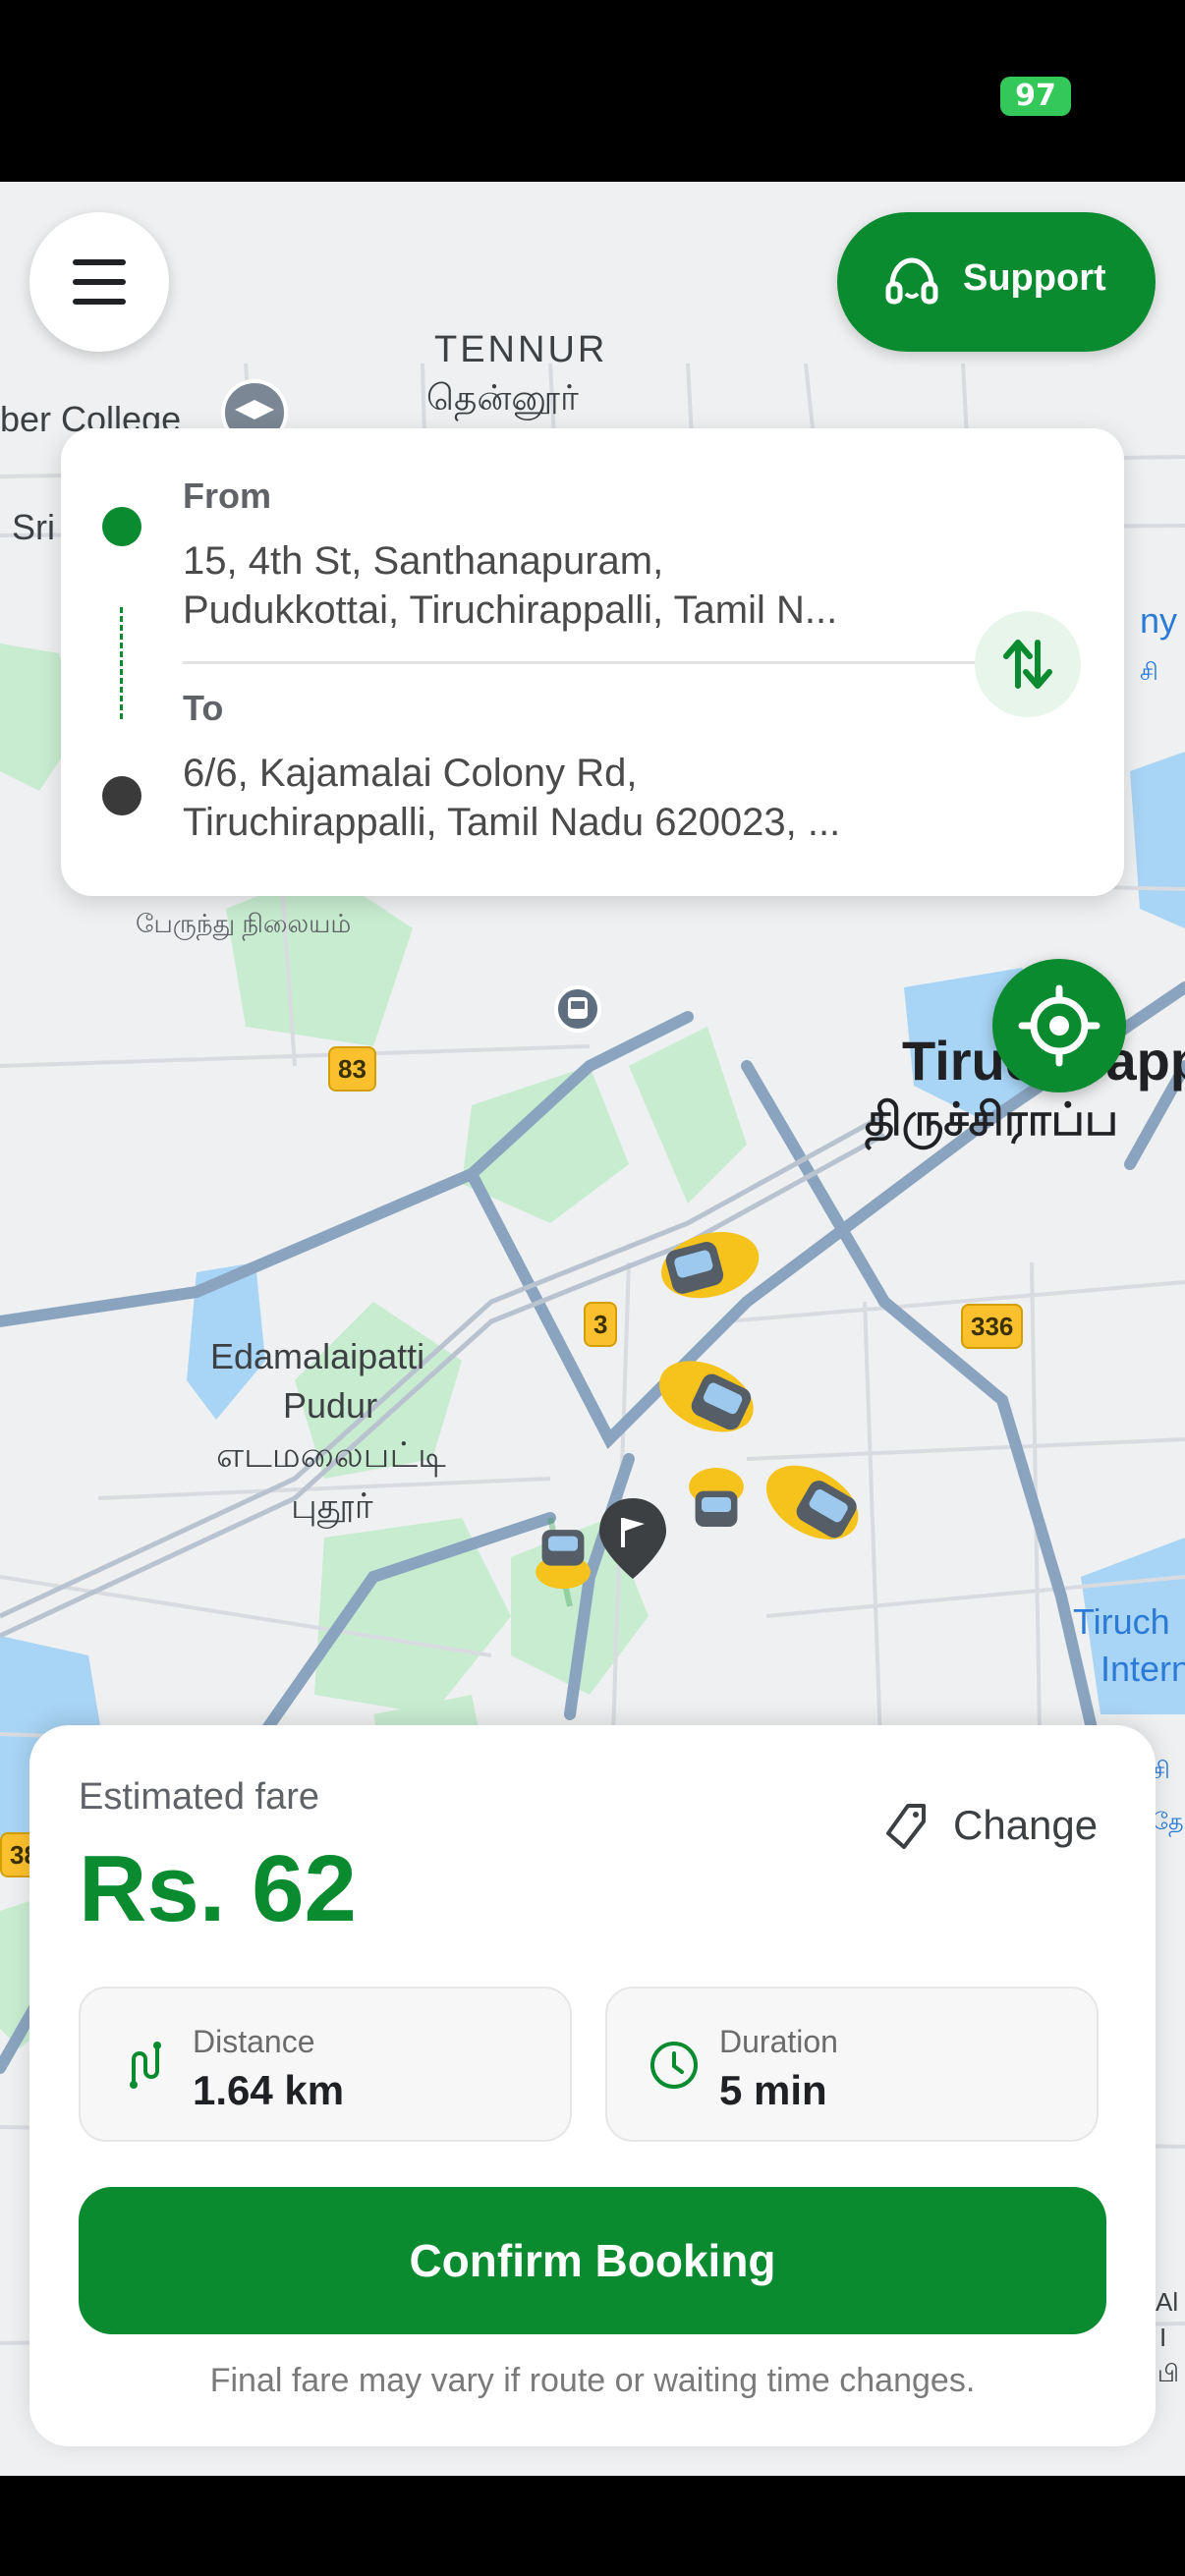 The image size is (1185, 2576). I want to click on from-label: From, so click(227, 496).